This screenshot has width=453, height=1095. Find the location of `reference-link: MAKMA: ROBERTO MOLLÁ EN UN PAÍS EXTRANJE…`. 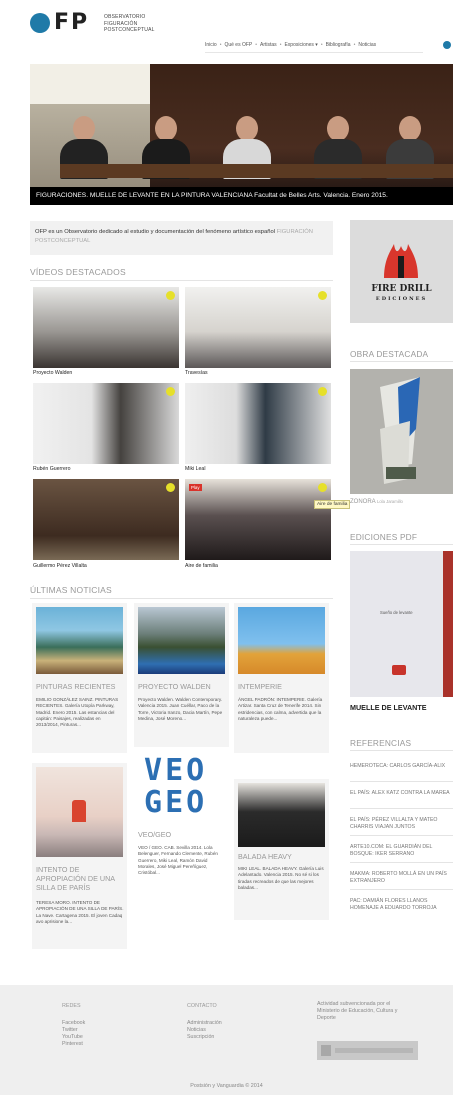

reference-link: MAKMA: ROBERTO MOLLÁ EN UN PAÍS EXTRANJE… is located at coordinates (401, 878).